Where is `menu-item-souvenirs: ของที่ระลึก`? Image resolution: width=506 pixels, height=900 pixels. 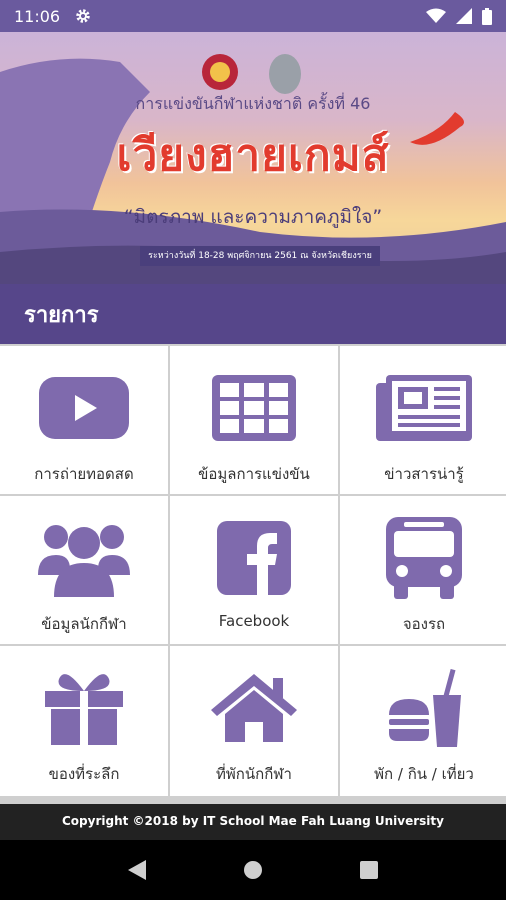
menu-item-souvenirs: ของที่ระลึก is located at coordinates (84, 721).